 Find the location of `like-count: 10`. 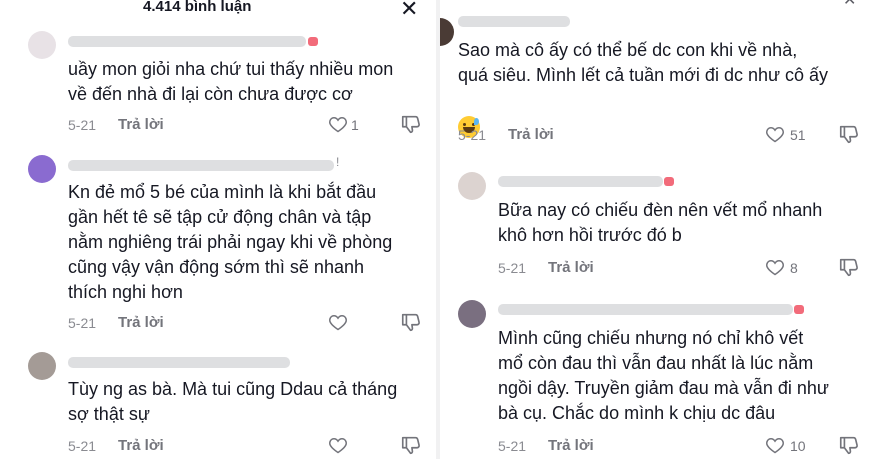

like-count: 10 is located at coordinates (798, 446).